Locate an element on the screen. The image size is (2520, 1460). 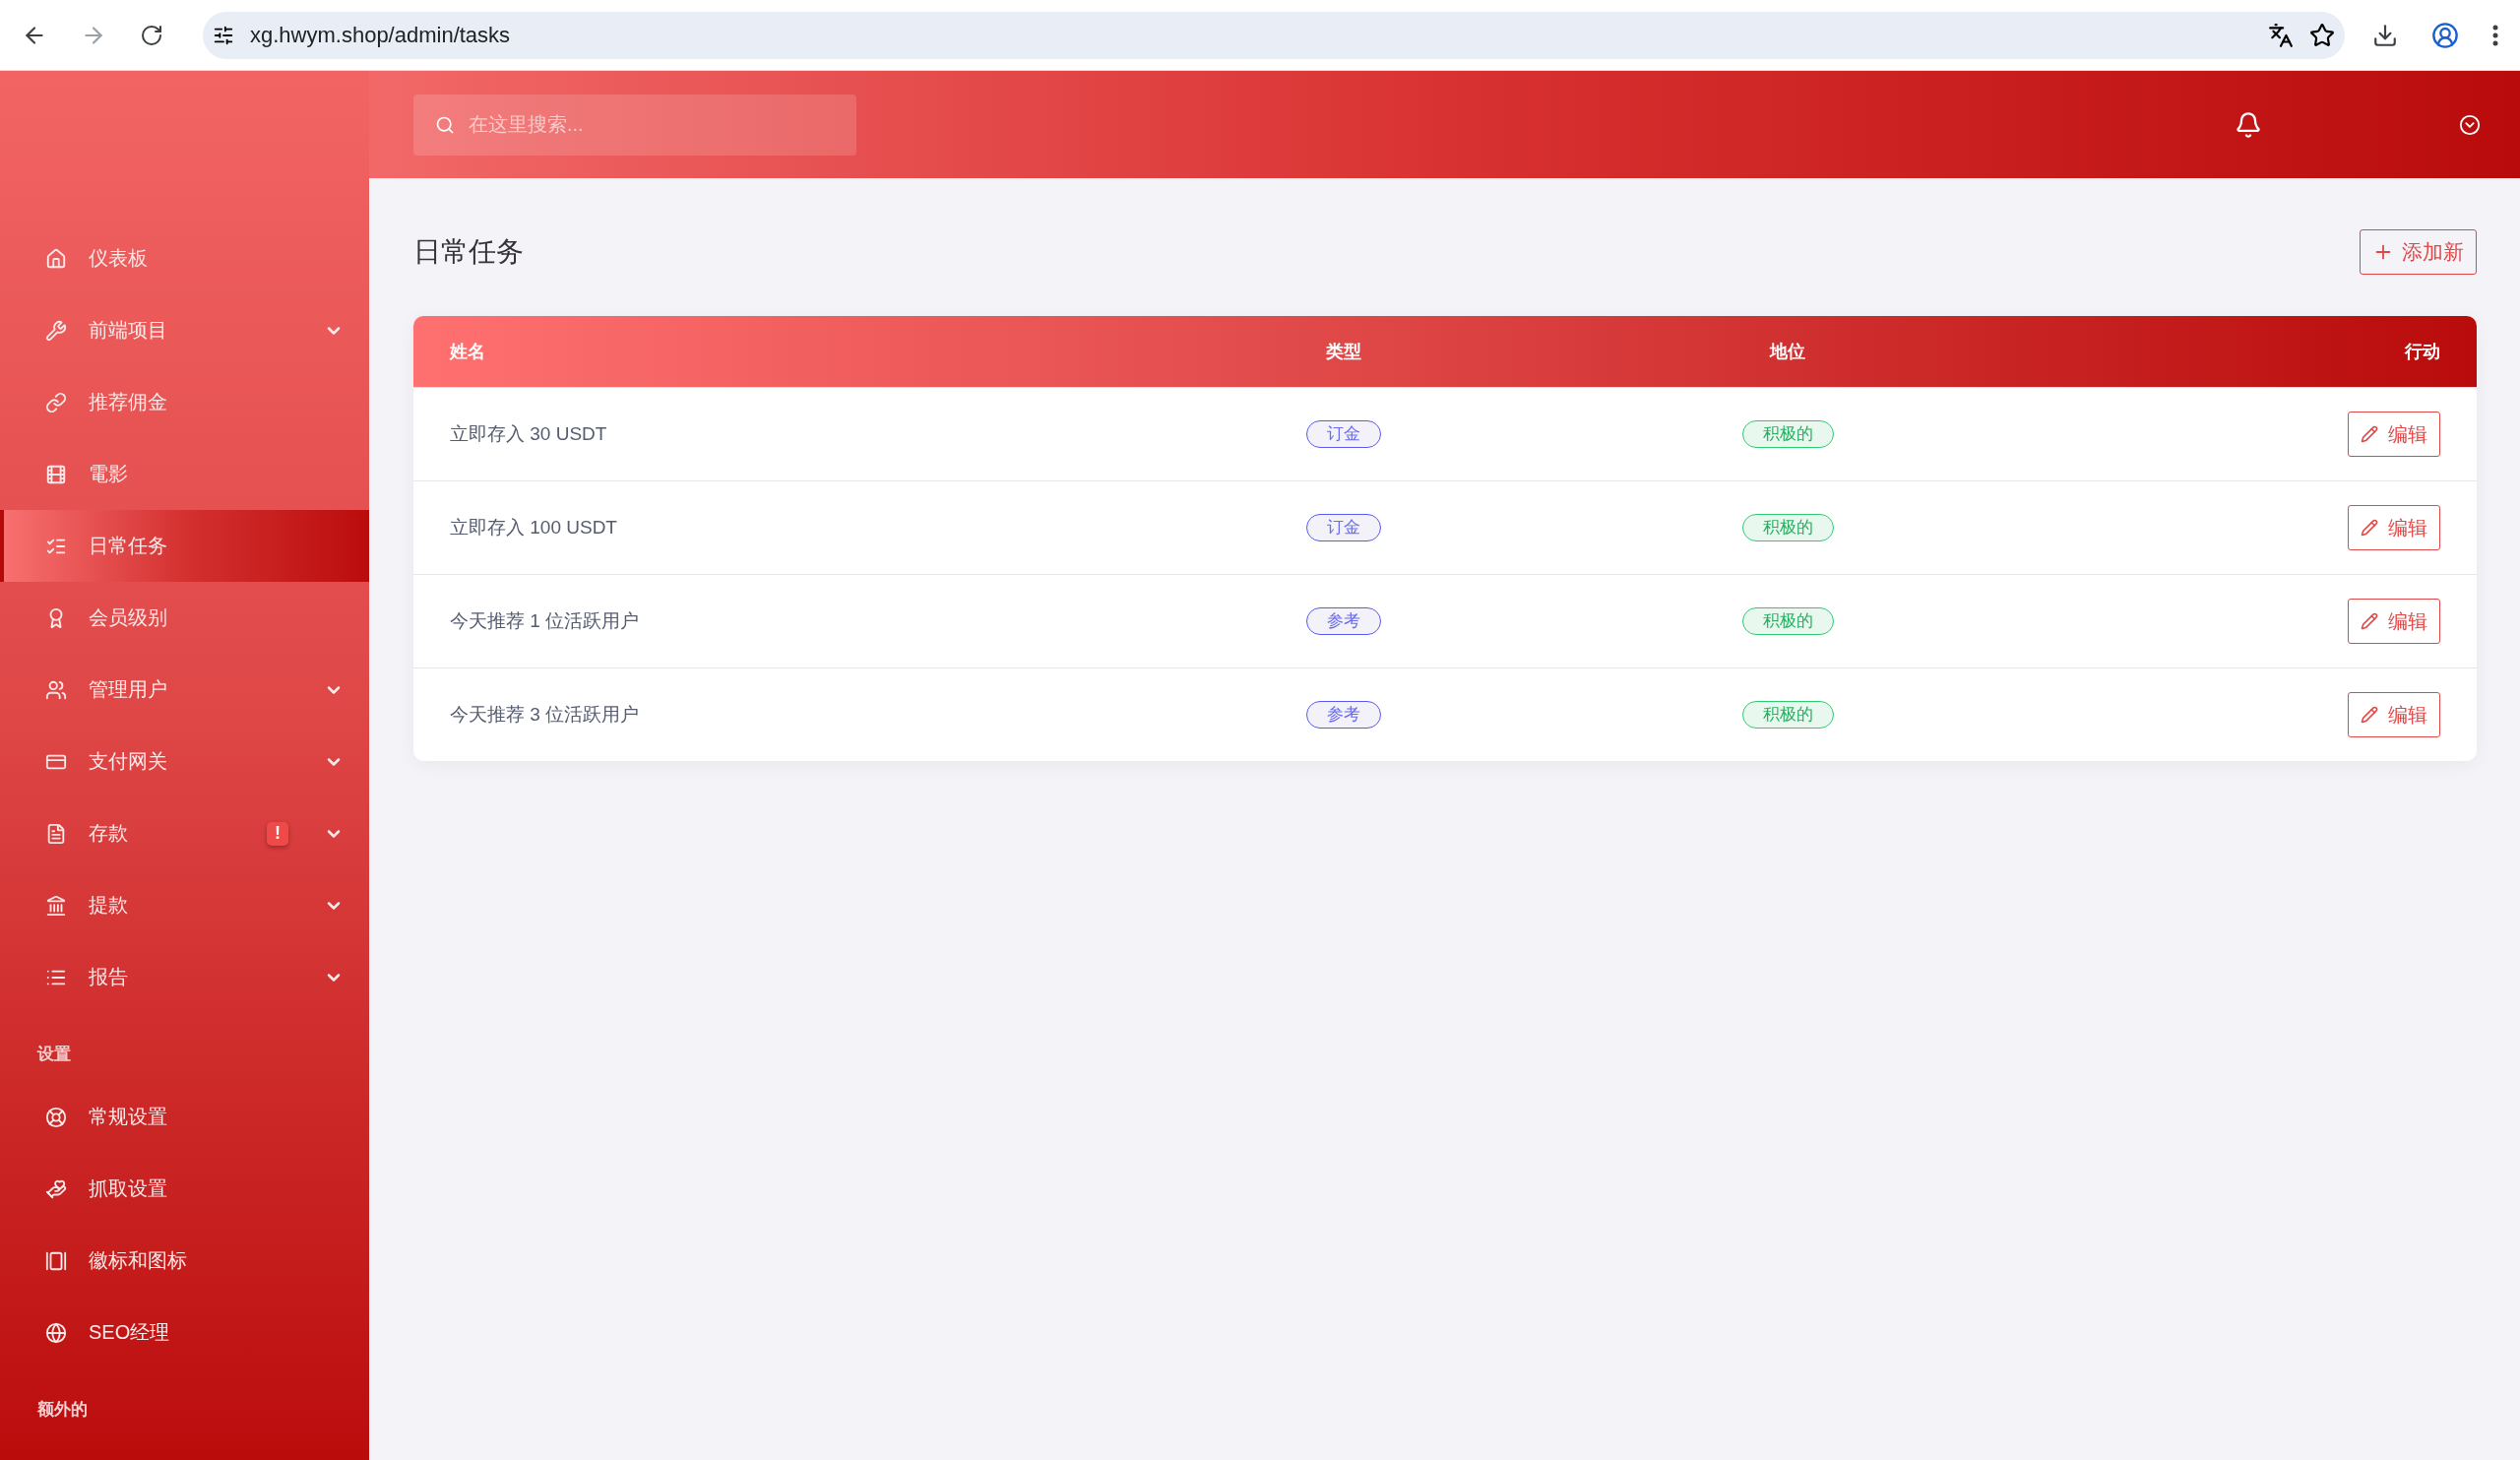
column-header: 姓名 is located at coordinates (467, 352).